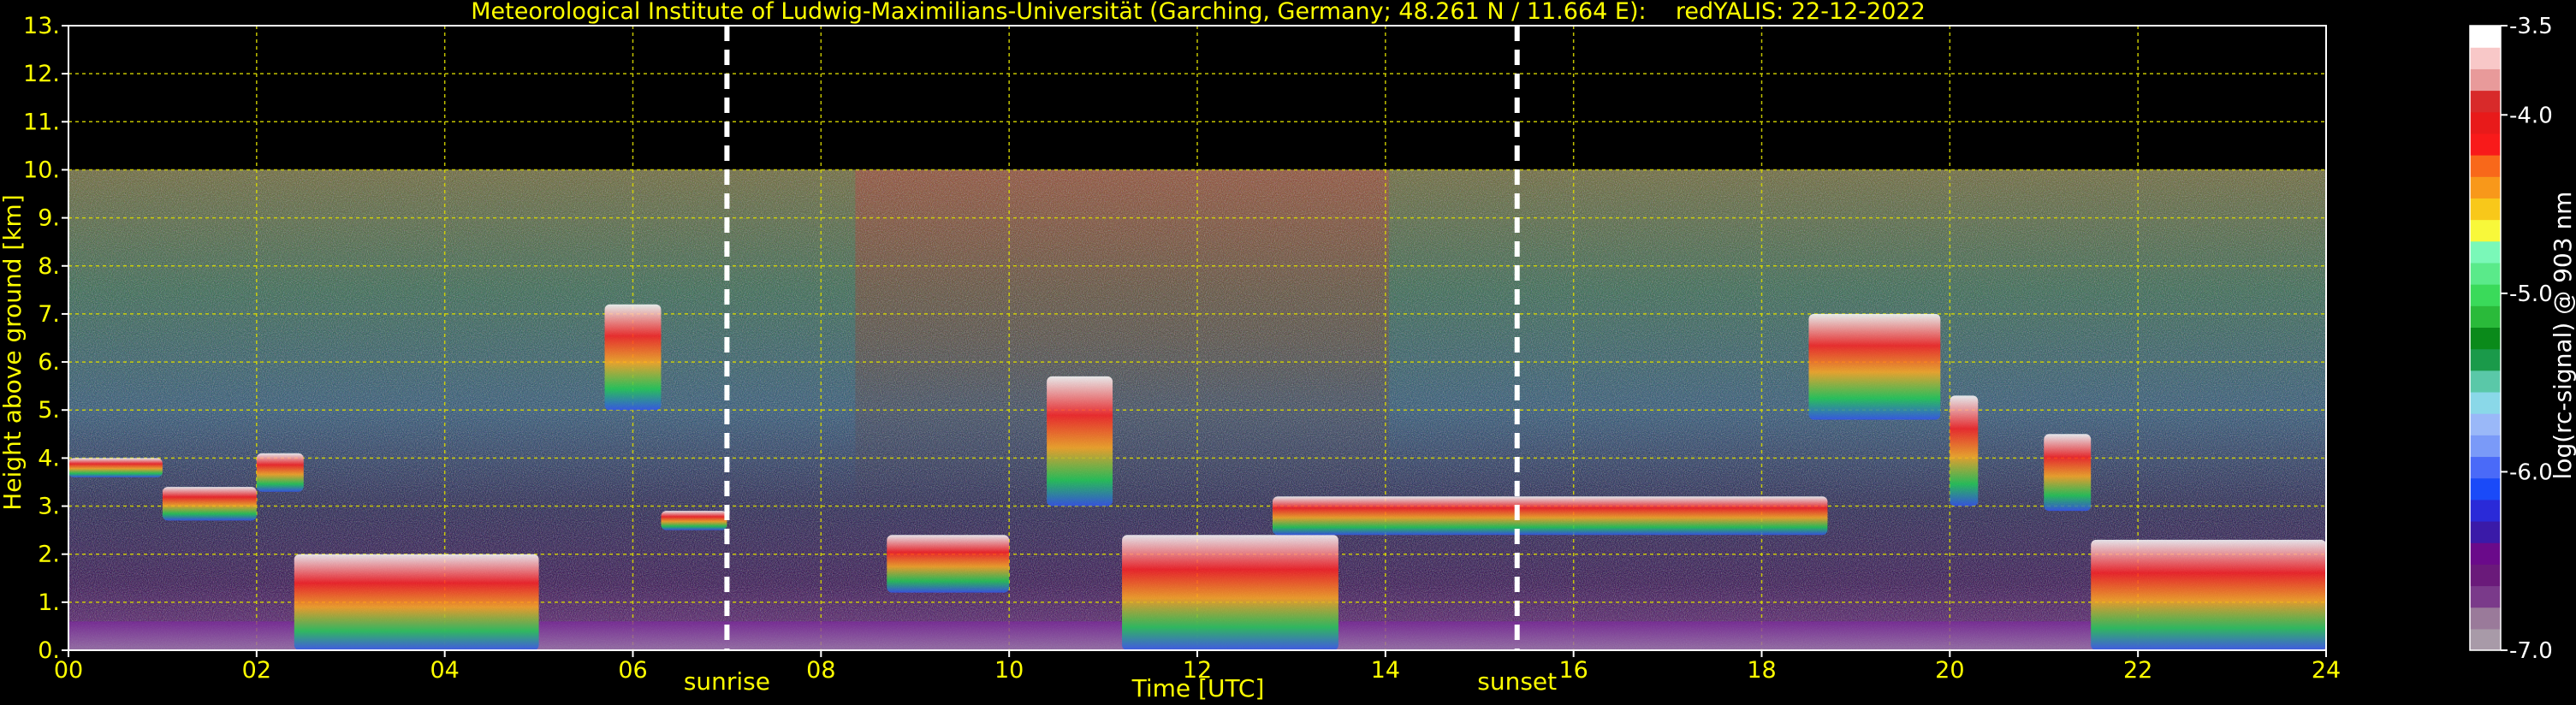  What do you see at coordinates (1573, 670) in the screenshot?
I see `x-tick-label: 16` at bounding box center [1573, 670].